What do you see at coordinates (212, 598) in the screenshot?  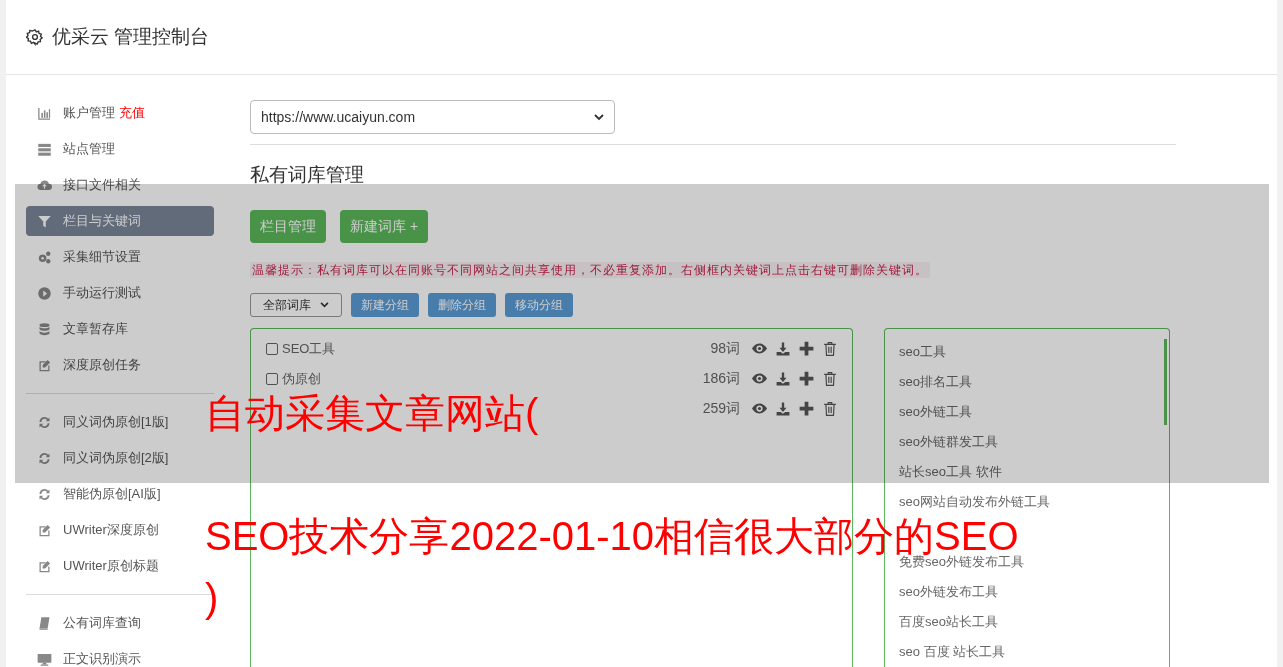 I see `overlay-subtitle: )` at bounding box center [212, 598].